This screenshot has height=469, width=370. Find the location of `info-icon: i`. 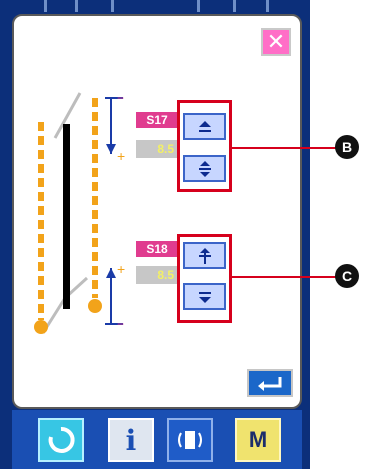

info-icon: i is located at coordinates (131, 440).